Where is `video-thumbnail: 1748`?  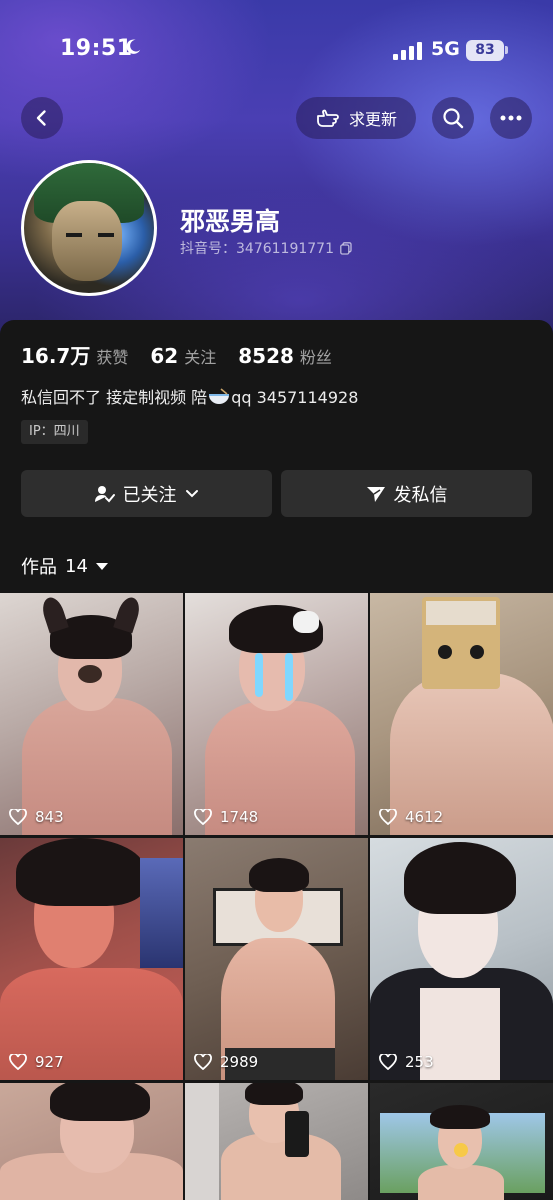
video-thumbnail: 1748 is located at coordinates (276, 714).